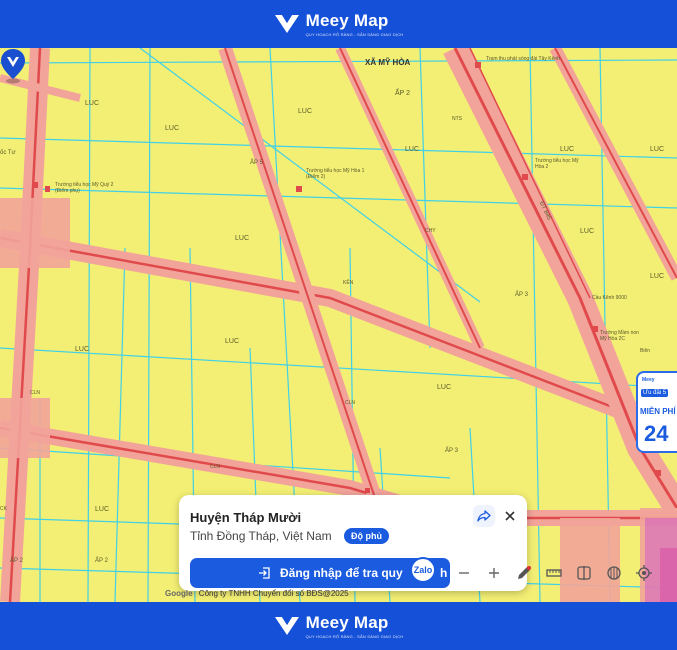  Describe the element at coordinates (215, 467) in the screenshot. I see `map-label-cln-3: CLN` at that location.